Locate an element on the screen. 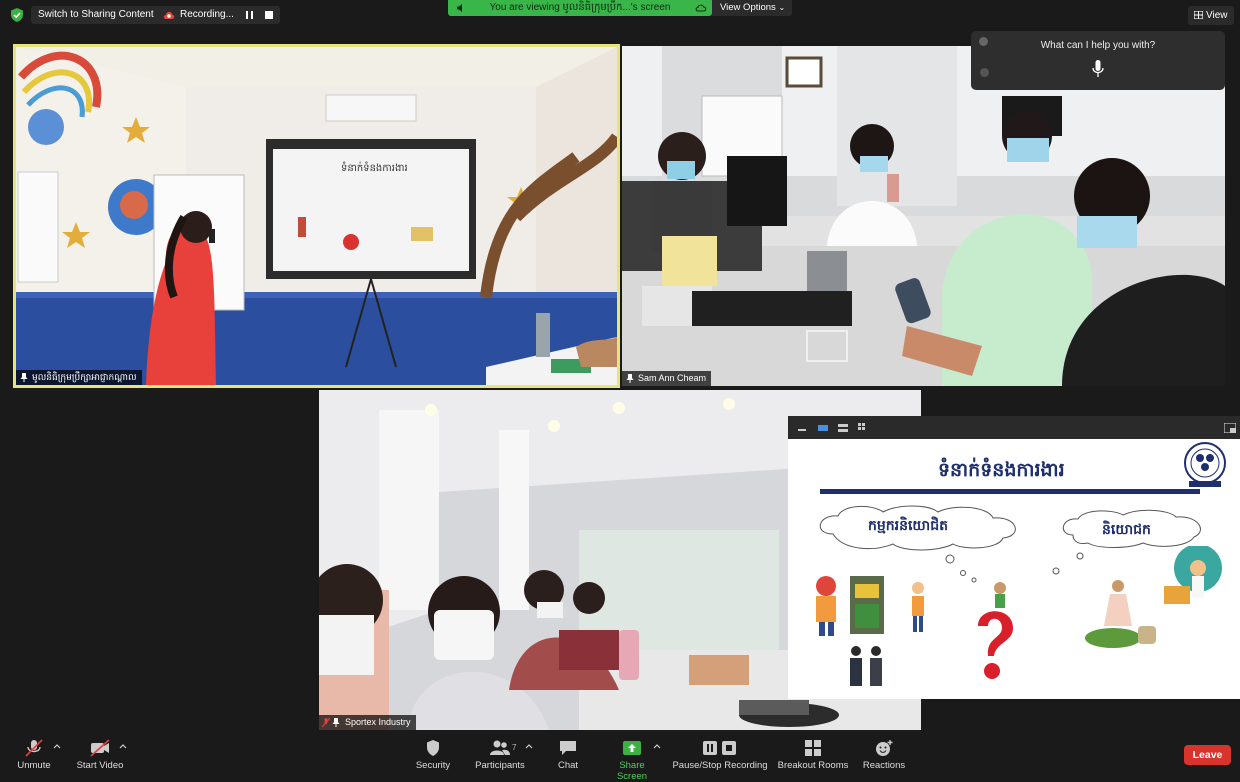 This screenshot has width=1240, height=782. leave-button: Leave is located at coordinates (1207, 755).